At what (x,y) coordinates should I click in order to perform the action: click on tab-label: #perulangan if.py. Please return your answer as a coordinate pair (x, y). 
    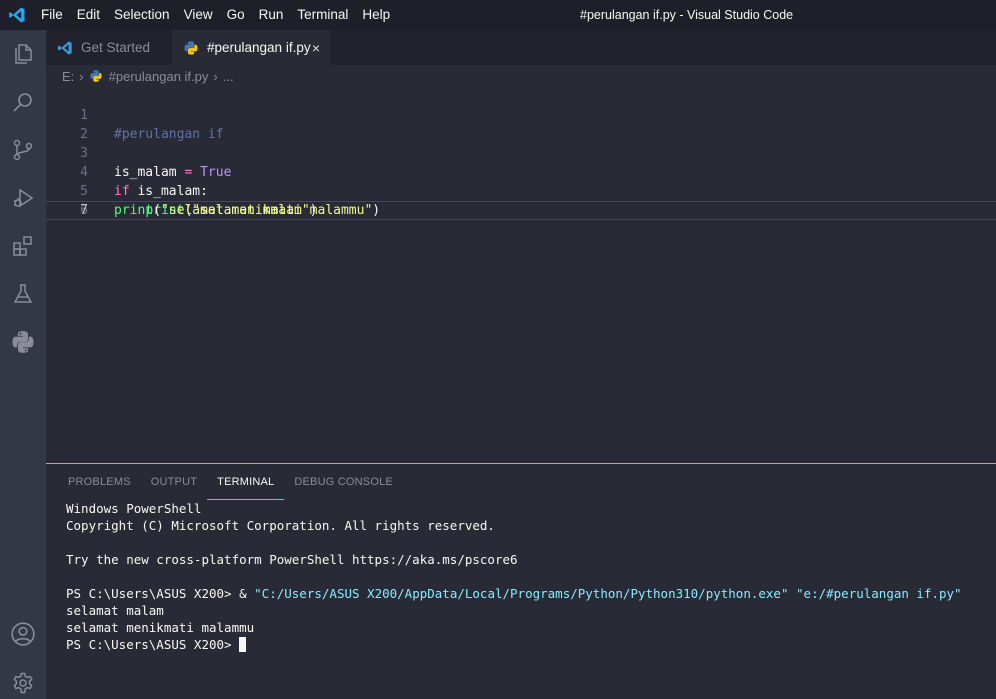
    Looking at the image, I should click on (259, 47).